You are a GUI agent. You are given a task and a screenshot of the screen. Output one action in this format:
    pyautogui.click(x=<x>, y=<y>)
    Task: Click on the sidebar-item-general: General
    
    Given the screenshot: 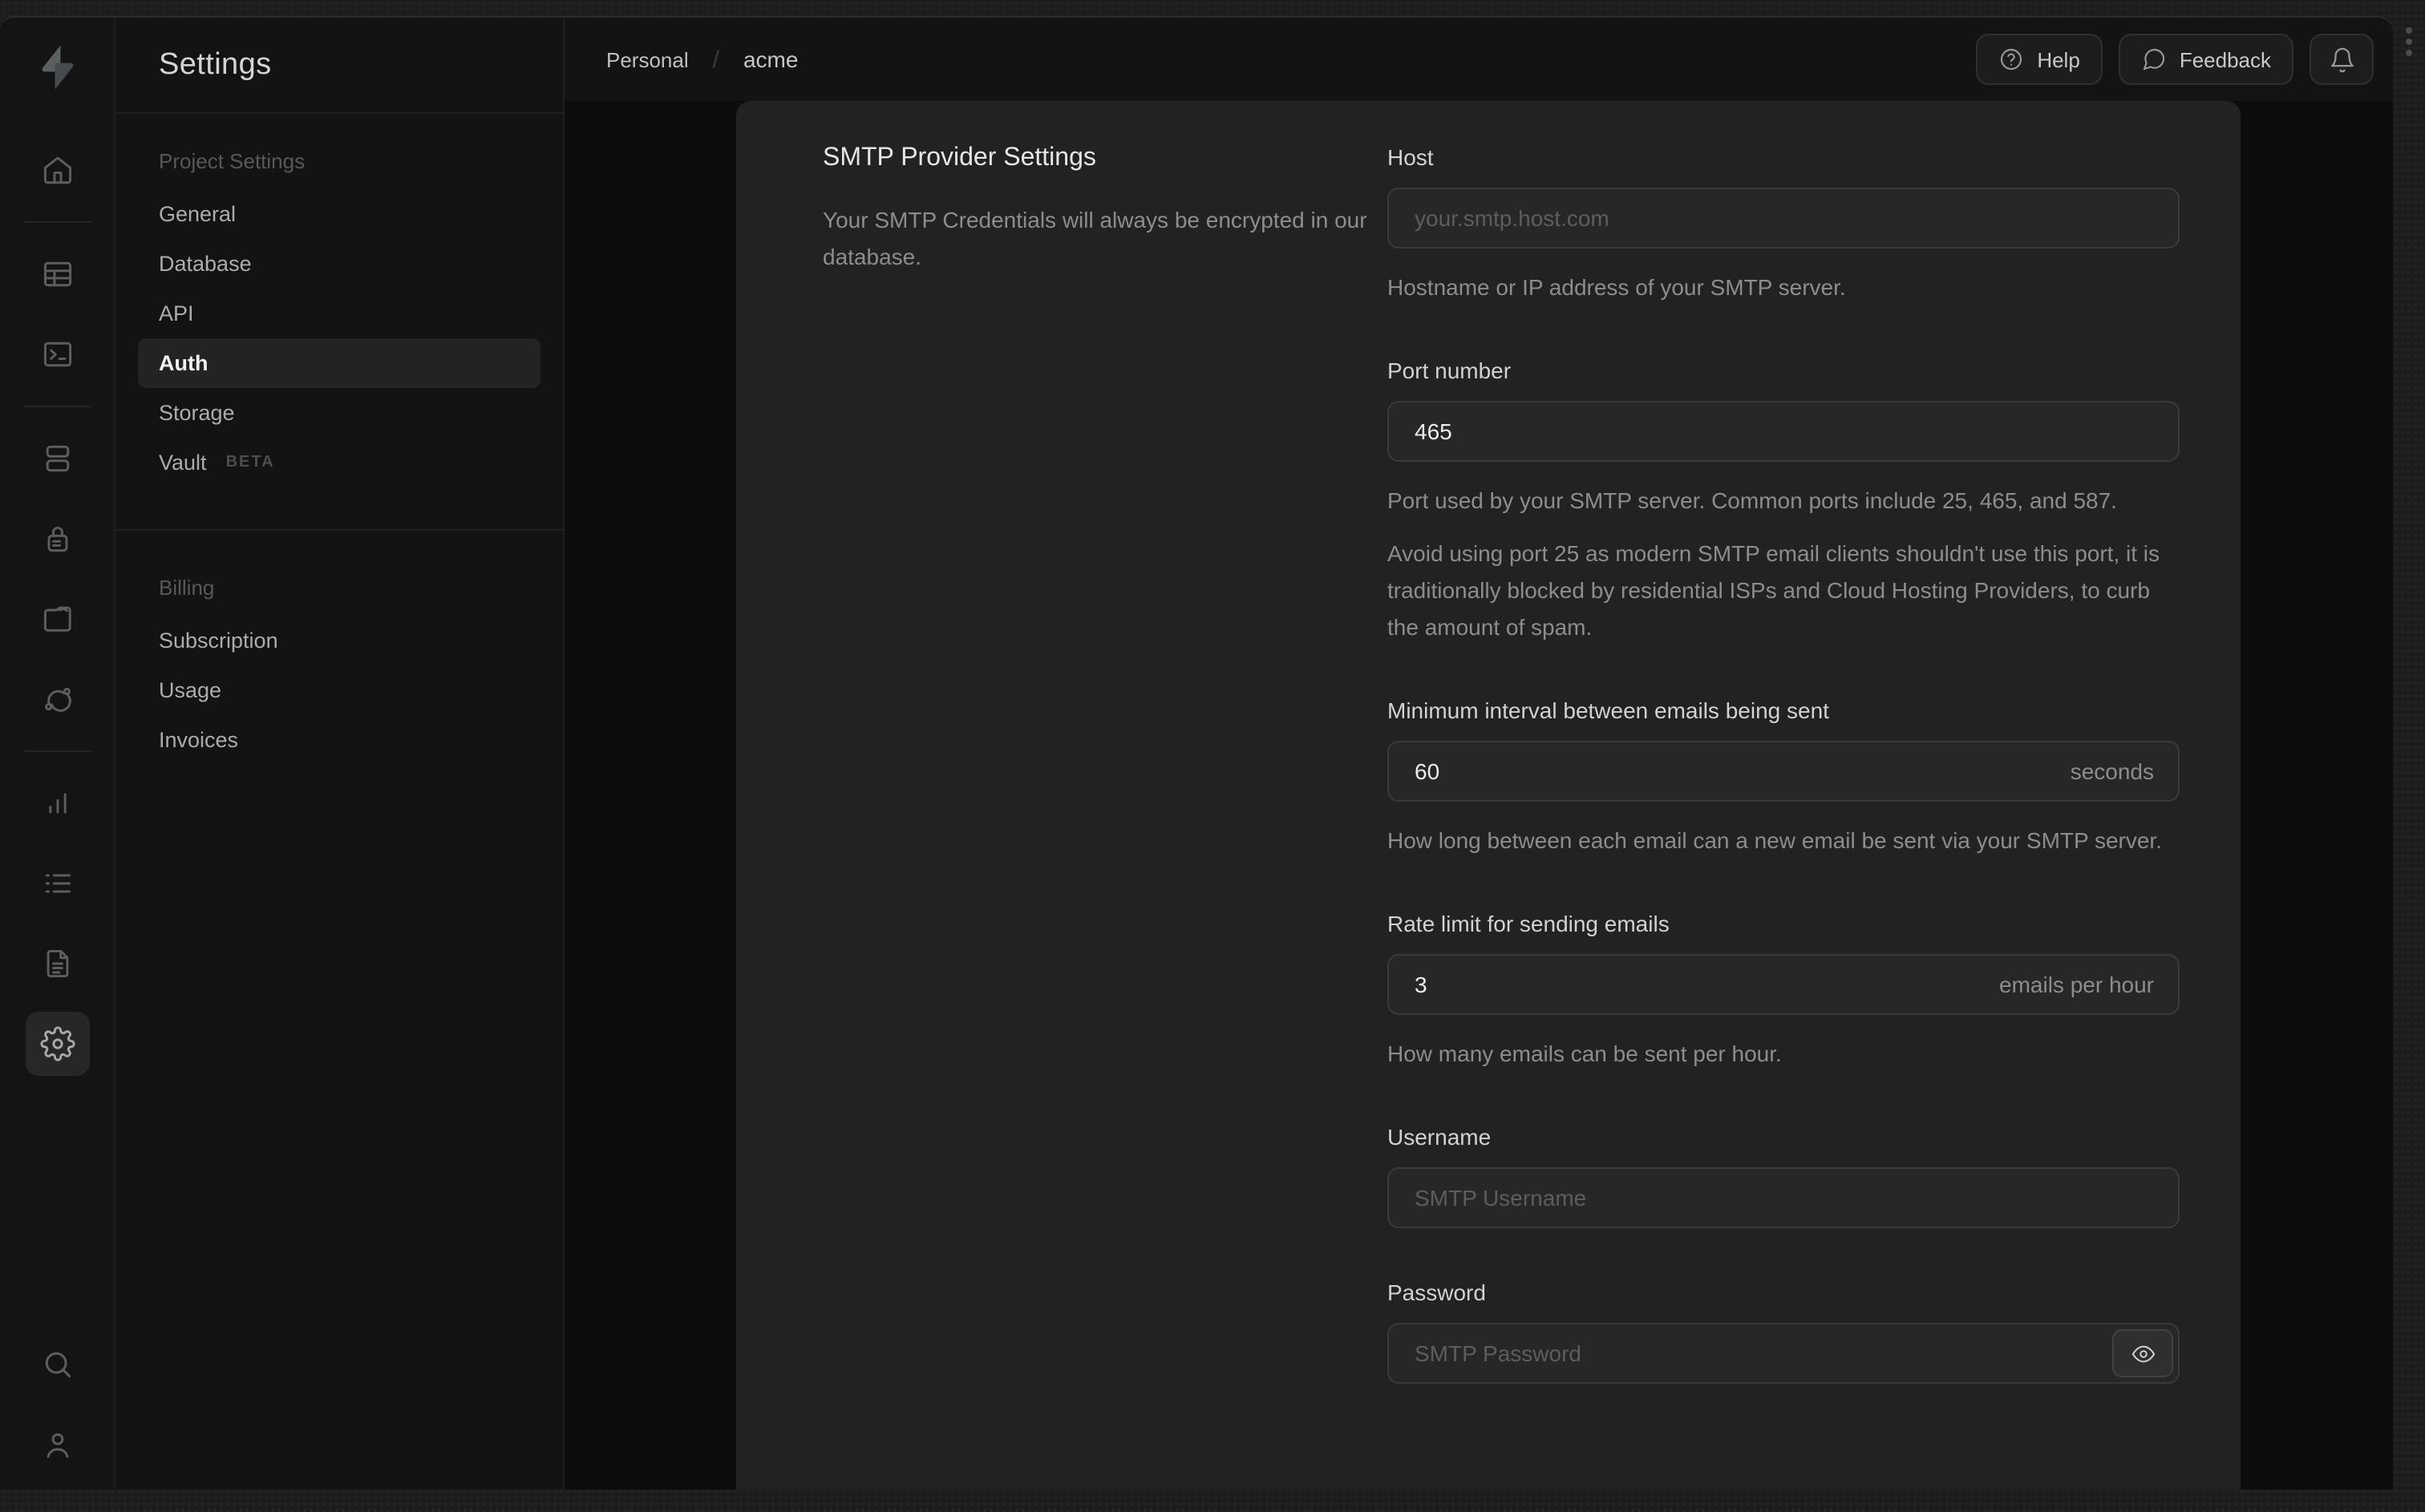 What is the action you would take?
    pyautogui.click(x=339, y=214)
    